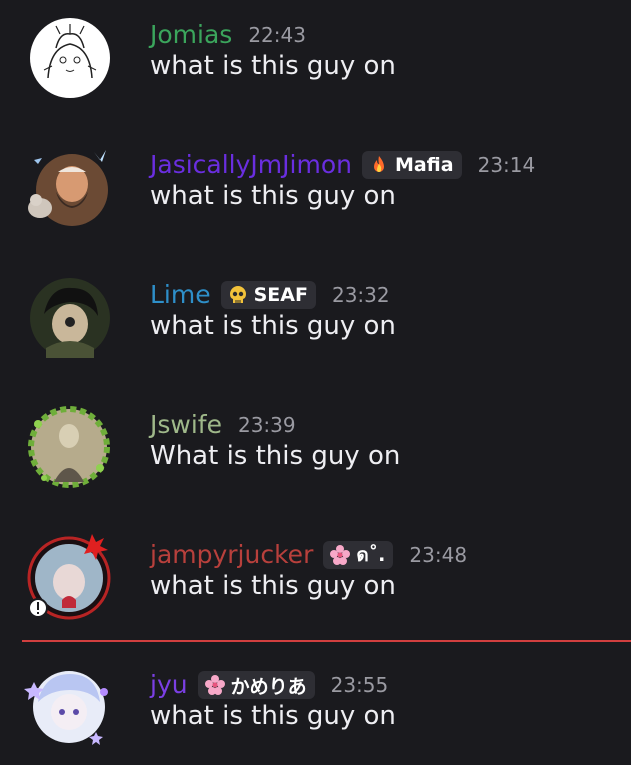 Image resolution: width=631 pixels, height=765 pixels. What do you see at coordinates (507, 165) in the screenshot?
I see `timestamp: 23:14` at bounding box center [507, 165].